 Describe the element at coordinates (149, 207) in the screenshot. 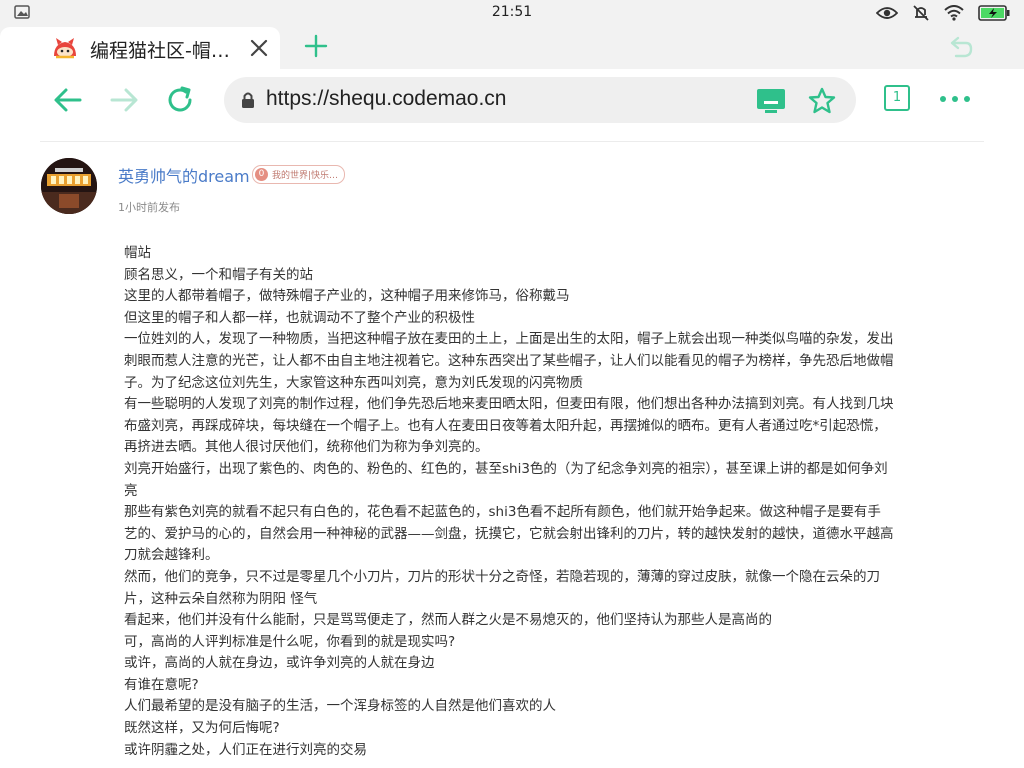

I see `post-time: 1小时前发布` at that location.